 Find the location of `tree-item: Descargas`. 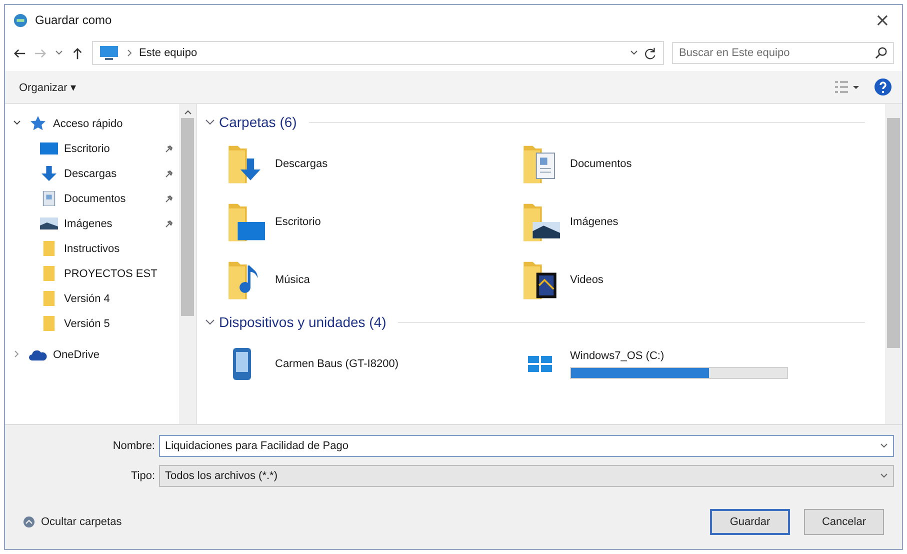

tree-item: Descargas is located at coordinates (90, 174).